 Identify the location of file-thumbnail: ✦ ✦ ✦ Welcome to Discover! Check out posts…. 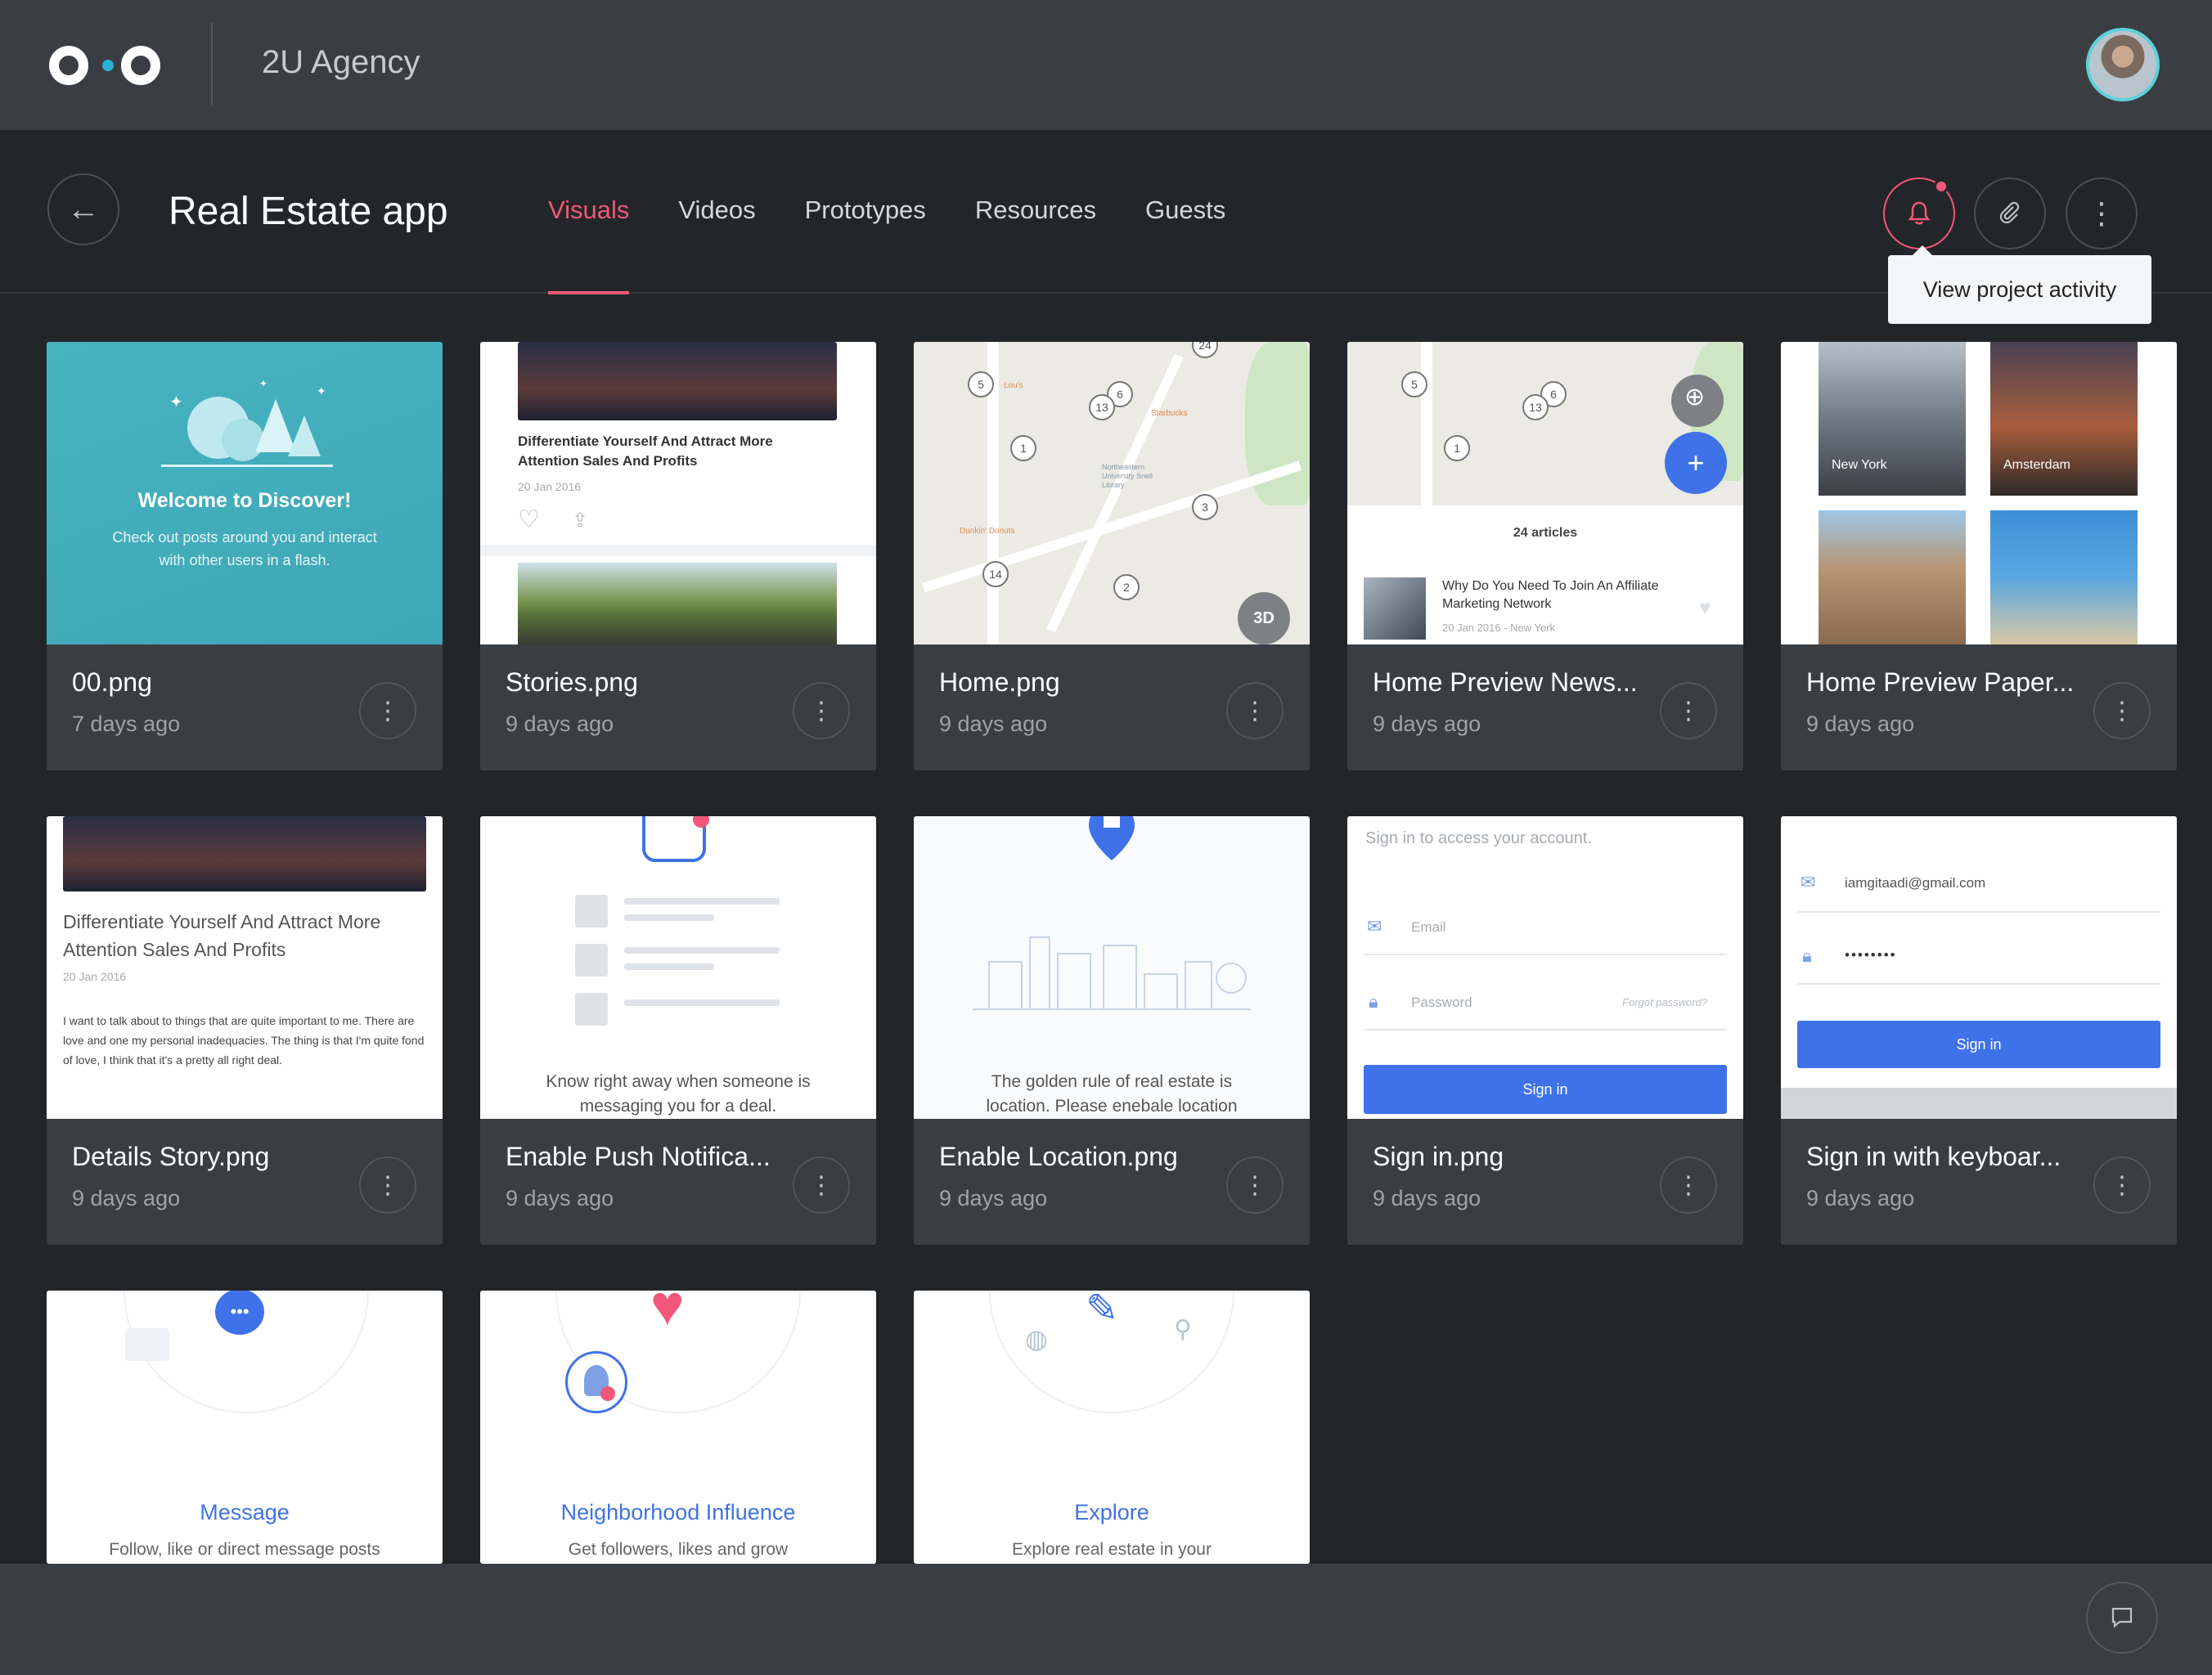
(245, 493).